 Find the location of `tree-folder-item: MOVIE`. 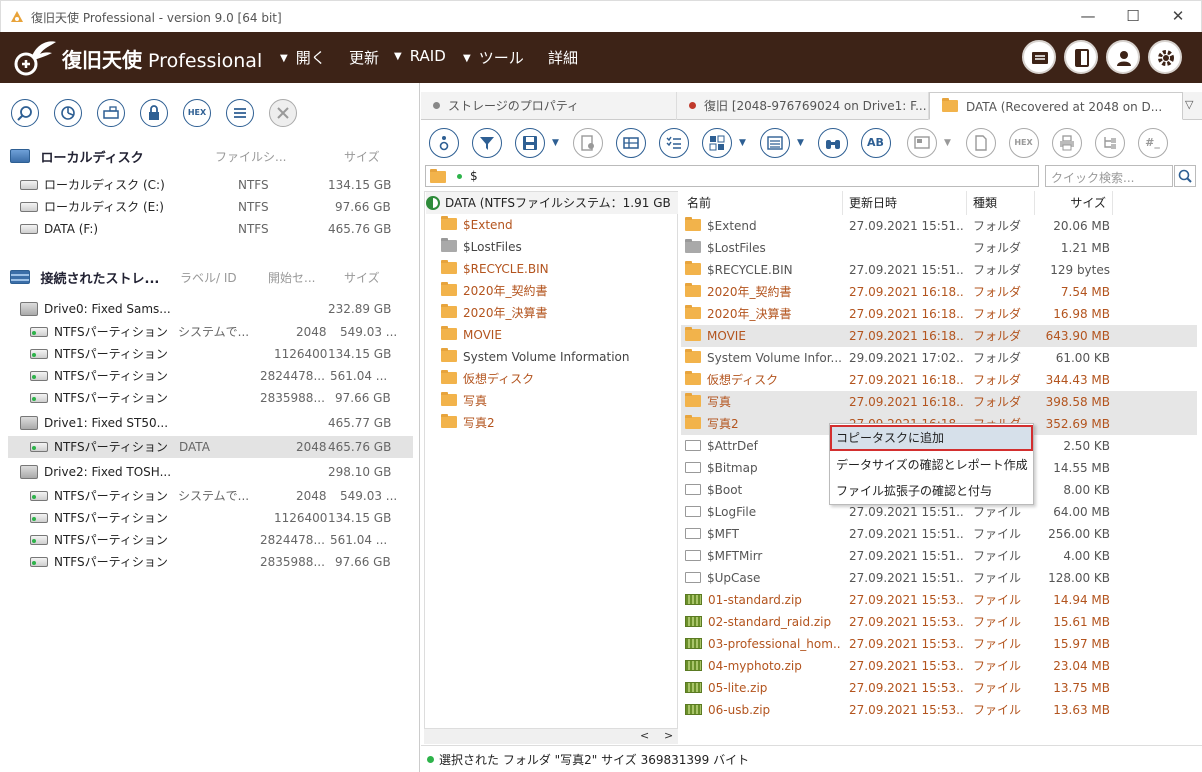

tree-folder-item: MOVIE is located at coordinates (471, 335).